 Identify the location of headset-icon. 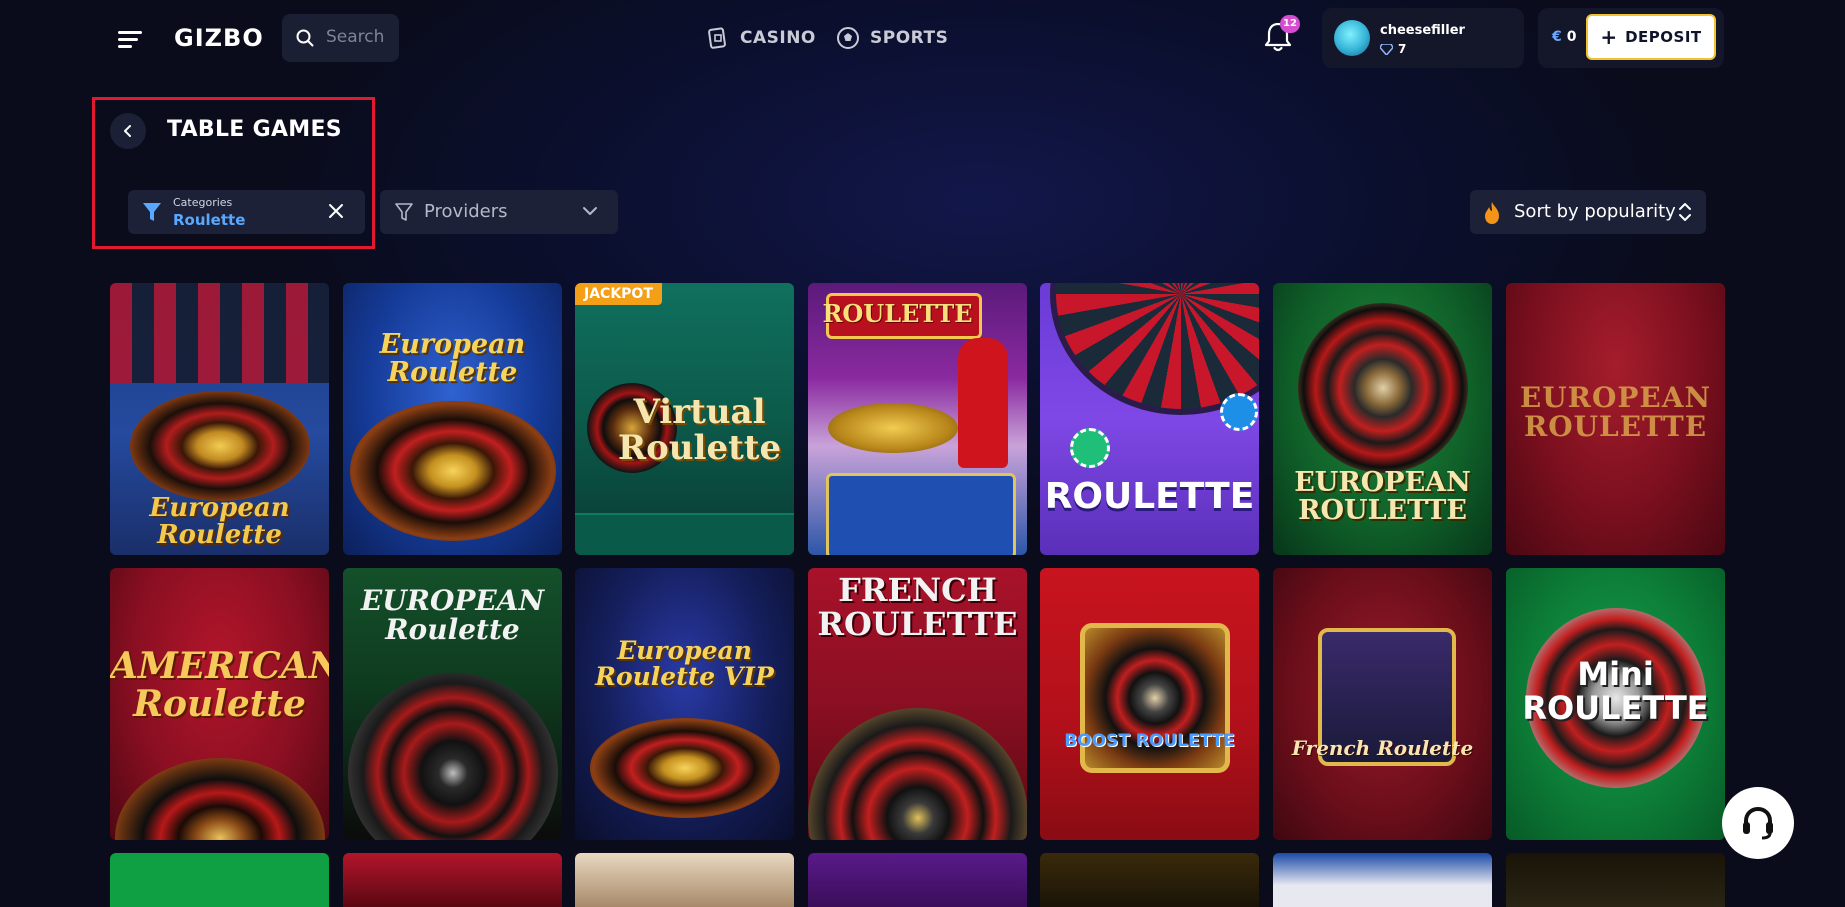
(1758, 823).